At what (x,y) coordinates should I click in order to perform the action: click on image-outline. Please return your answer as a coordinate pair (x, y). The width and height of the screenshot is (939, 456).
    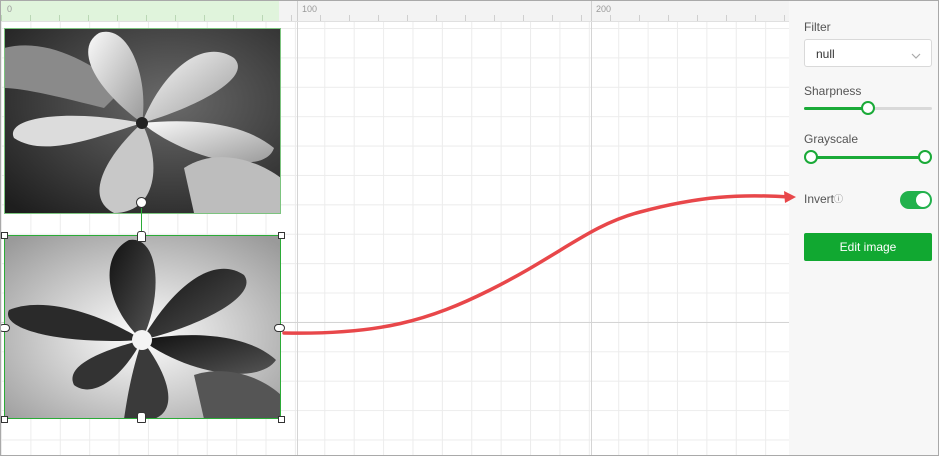
    Looking at the image, I should click on (142, 121).